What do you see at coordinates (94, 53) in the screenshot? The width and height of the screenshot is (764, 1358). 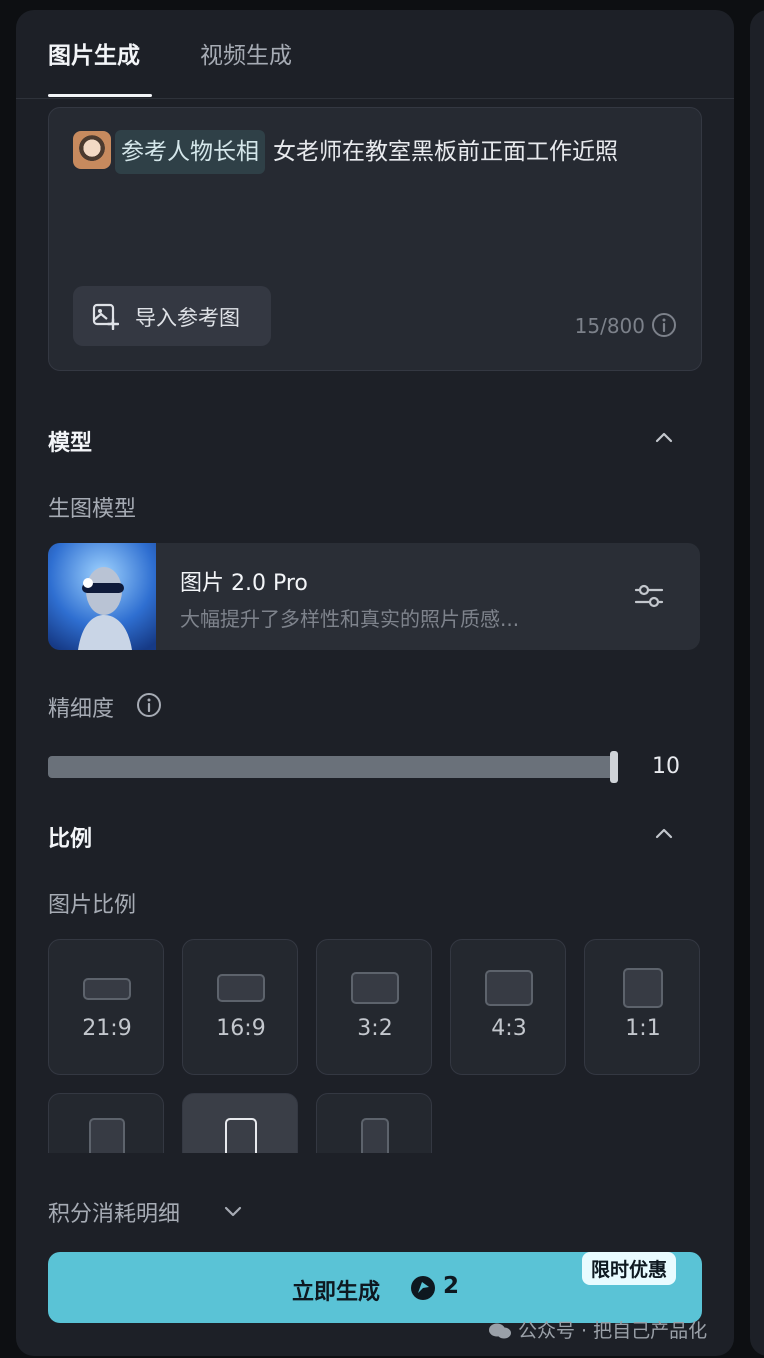 I see `tab-image-generation: 图片生成` at bounding box center [94, 53].